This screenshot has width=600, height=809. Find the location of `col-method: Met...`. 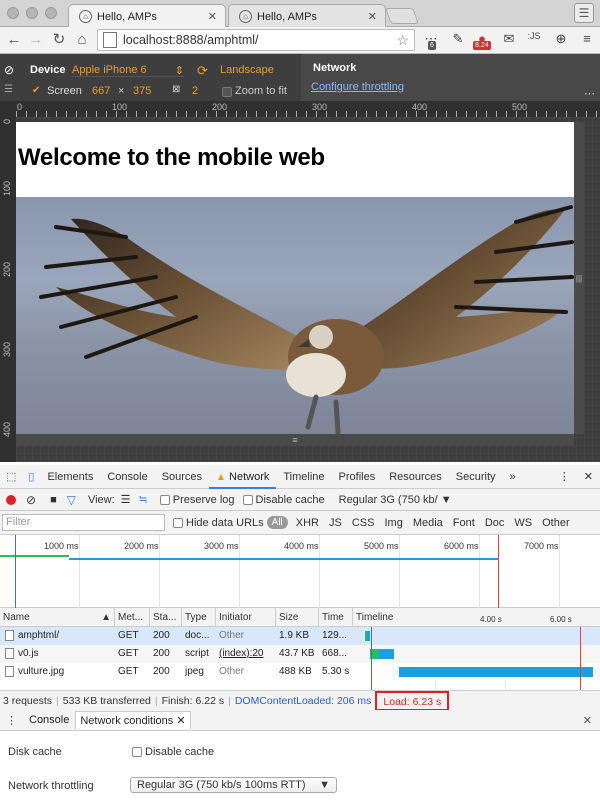

col-method: Met... is located at coordinates (132, 617).